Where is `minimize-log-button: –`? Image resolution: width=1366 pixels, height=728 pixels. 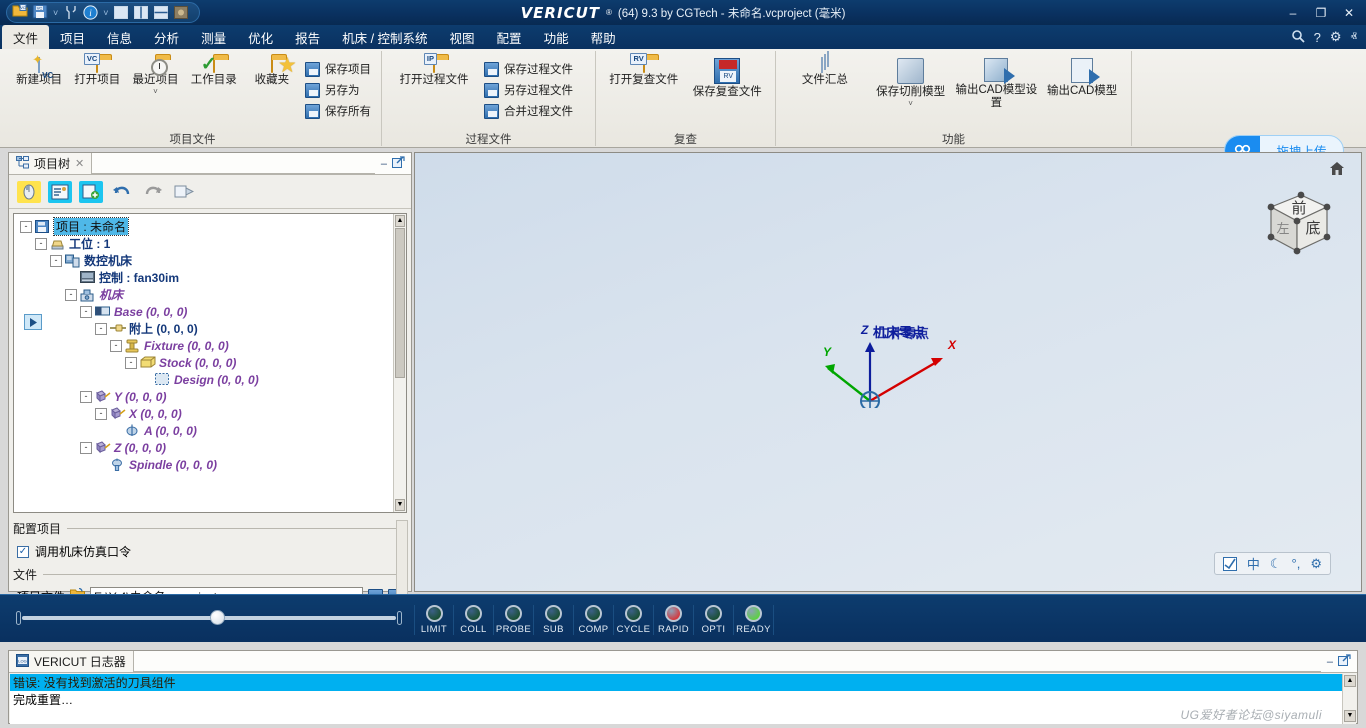 minimize-log-button: – is located at coordinates (1330, 662).